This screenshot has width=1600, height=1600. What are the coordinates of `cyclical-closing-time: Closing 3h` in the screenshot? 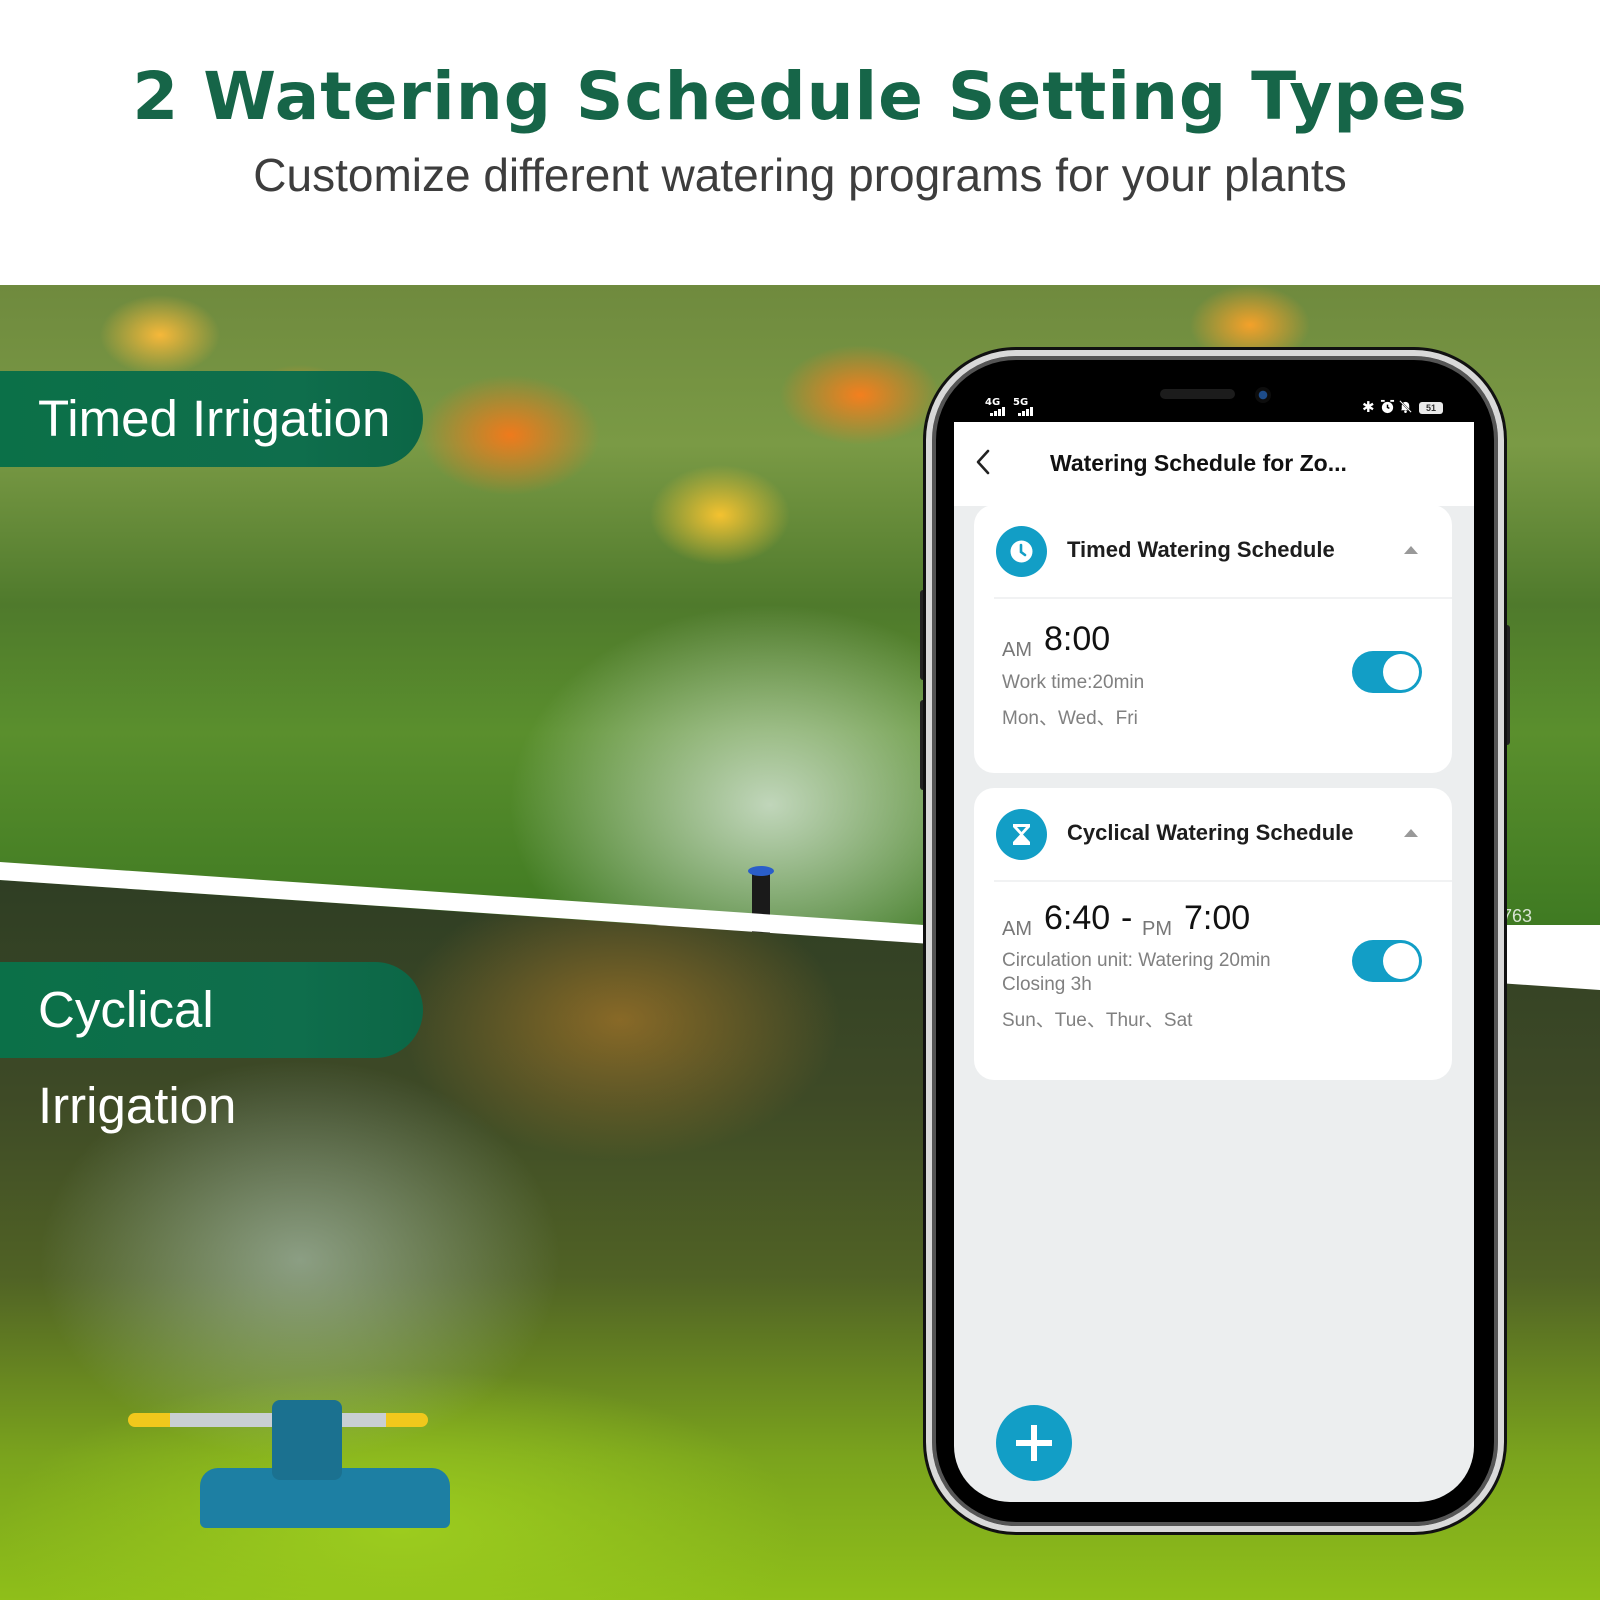 It's located at (1047, 984).